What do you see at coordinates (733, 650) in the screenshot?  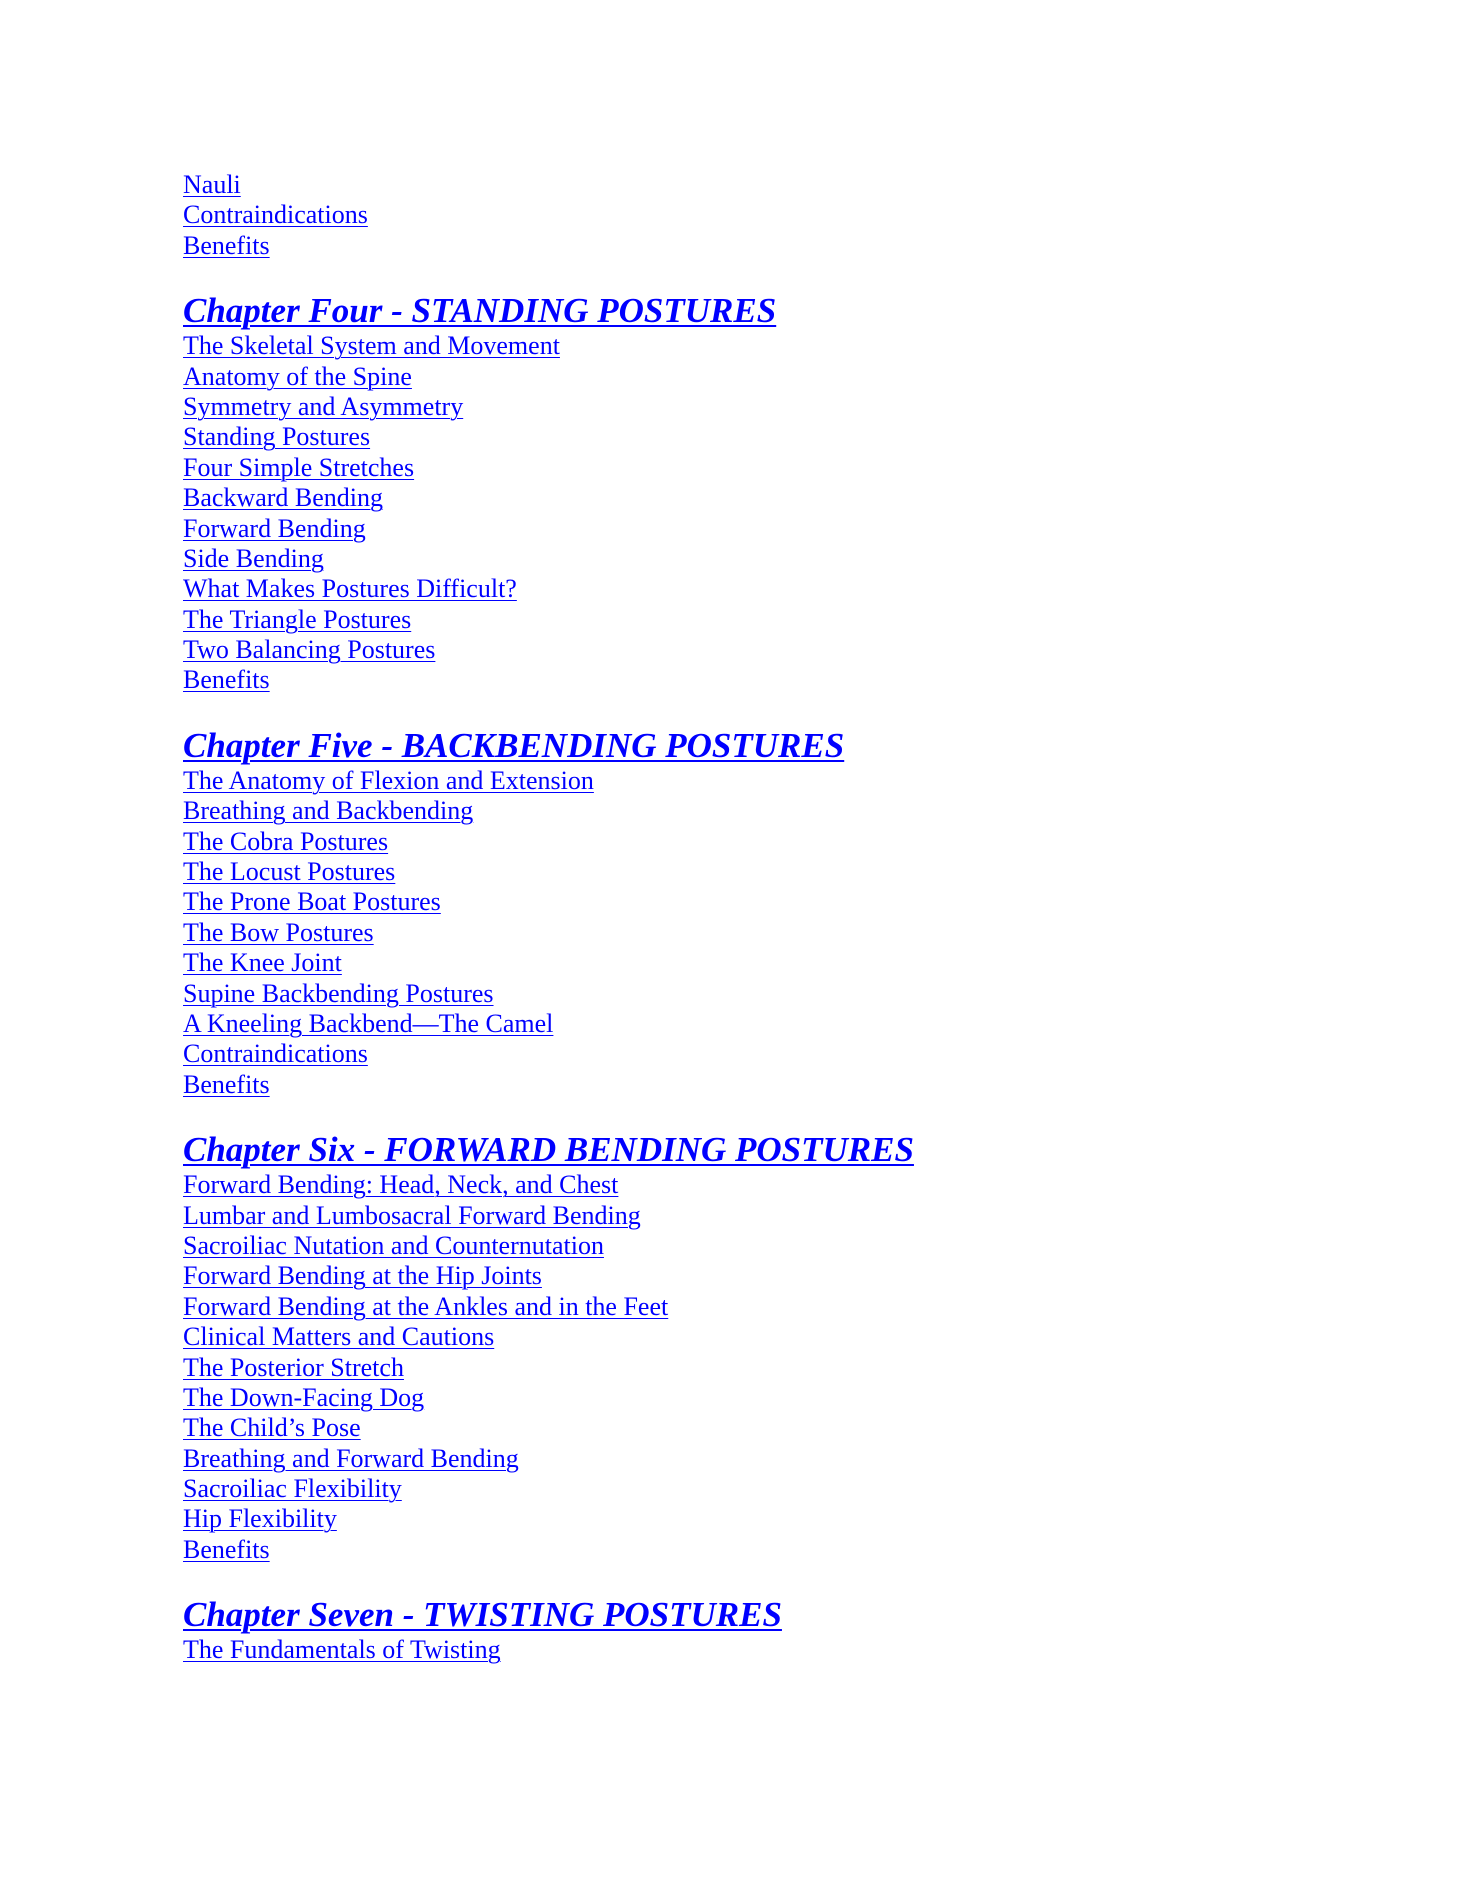 I see `toc-link: Two Balancing Postures` at bounding box center [733, 650].